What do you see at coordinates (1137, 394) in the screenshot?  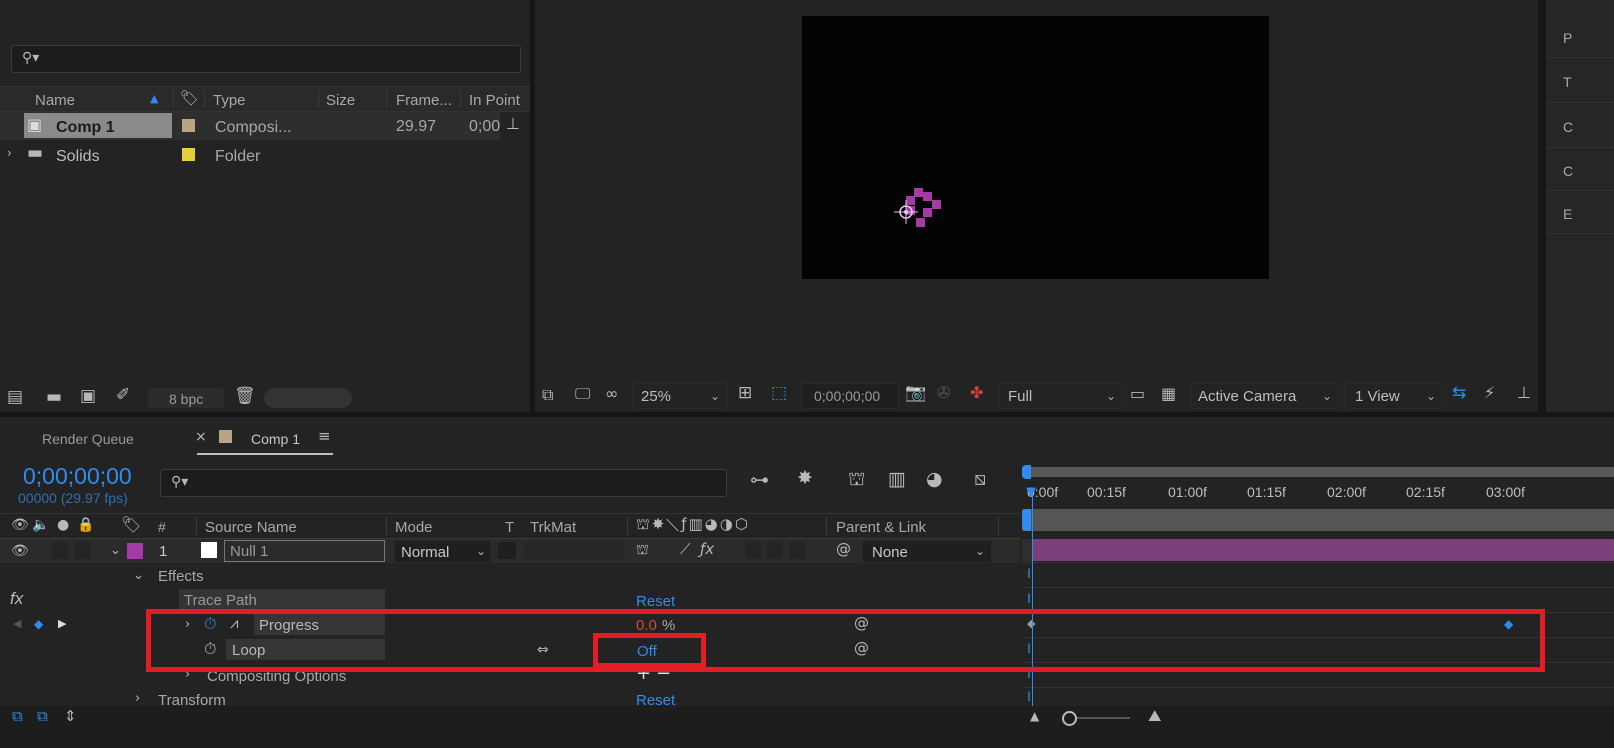 I see `fast-previews-icon: ▭` at bounding box center [1137, 394].